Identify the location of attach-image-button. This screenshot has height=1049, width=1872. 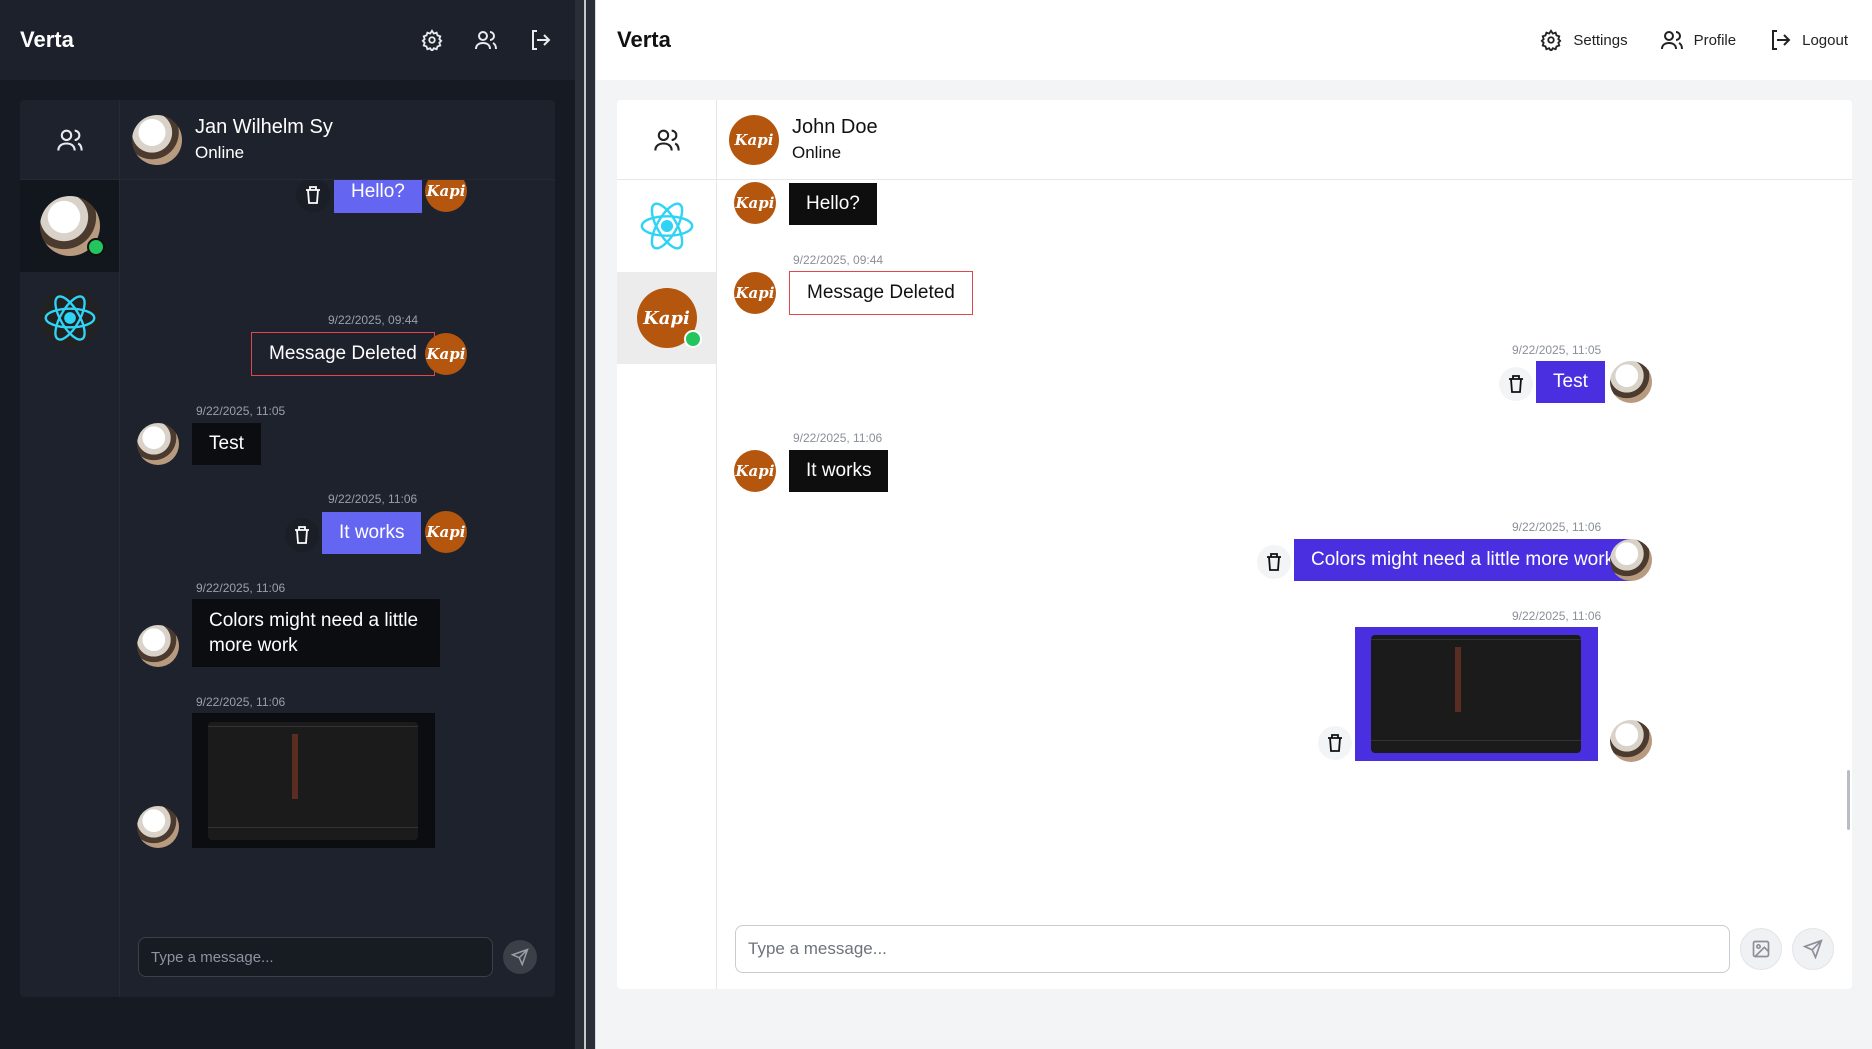
(1761, 949).